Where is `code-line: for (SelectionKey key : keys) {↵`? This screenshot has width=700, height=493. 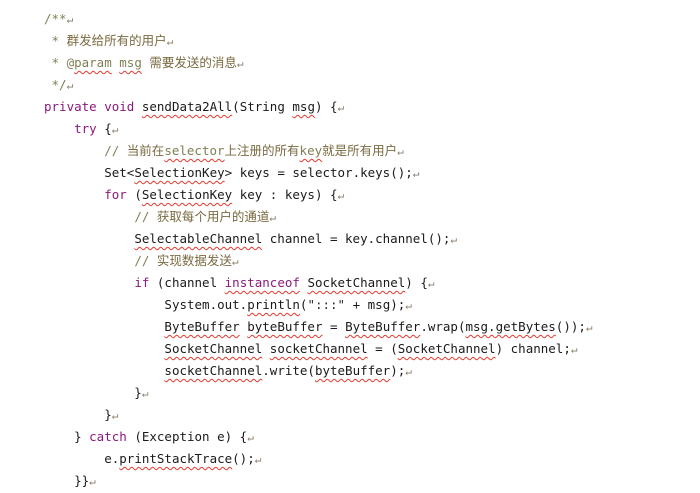
code-line: for (SelectionKey key : keys) {↵ is located at coordinates (194, 195).